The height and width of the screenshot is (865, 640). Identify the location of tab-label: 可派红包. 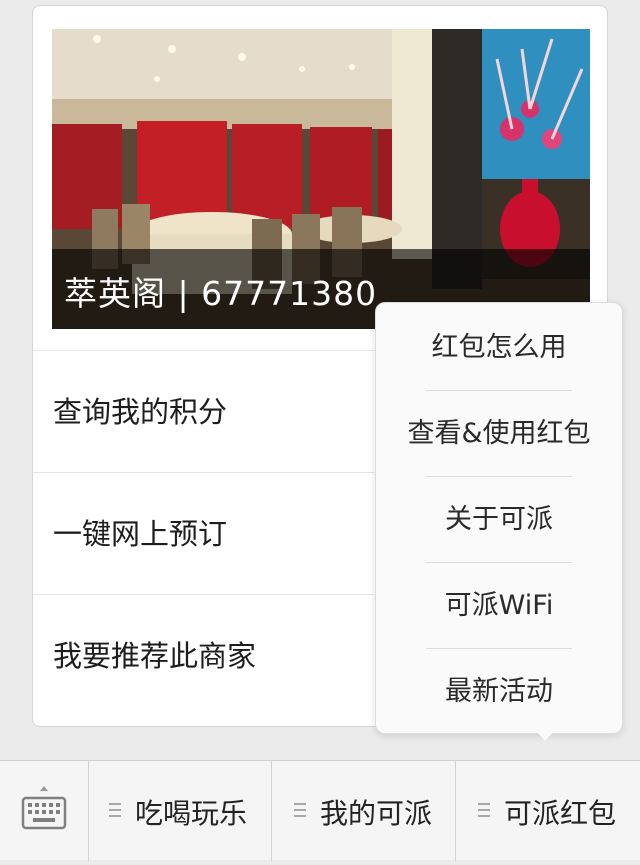
(560, 813).